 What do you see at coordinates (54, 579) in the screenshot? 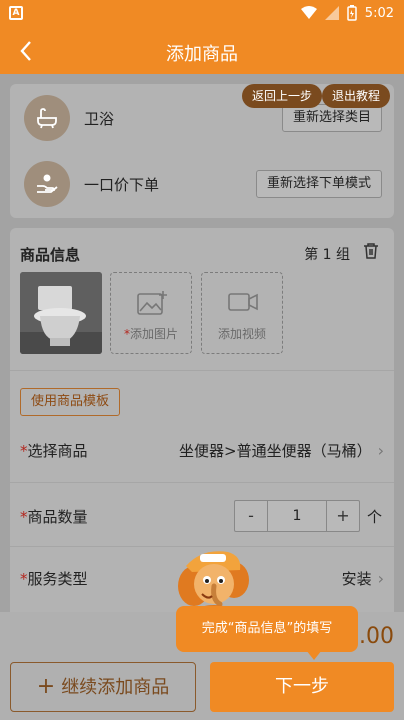
I see `service-type-label: *服务类型` at bounding box center [54, 579].